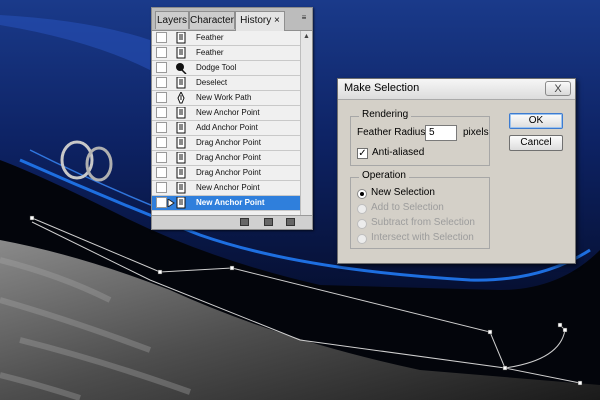 Image resolution: width=600 pixels, height=400 pixels. I want to click on intersect-with-selection-radio, so click(362, 239).